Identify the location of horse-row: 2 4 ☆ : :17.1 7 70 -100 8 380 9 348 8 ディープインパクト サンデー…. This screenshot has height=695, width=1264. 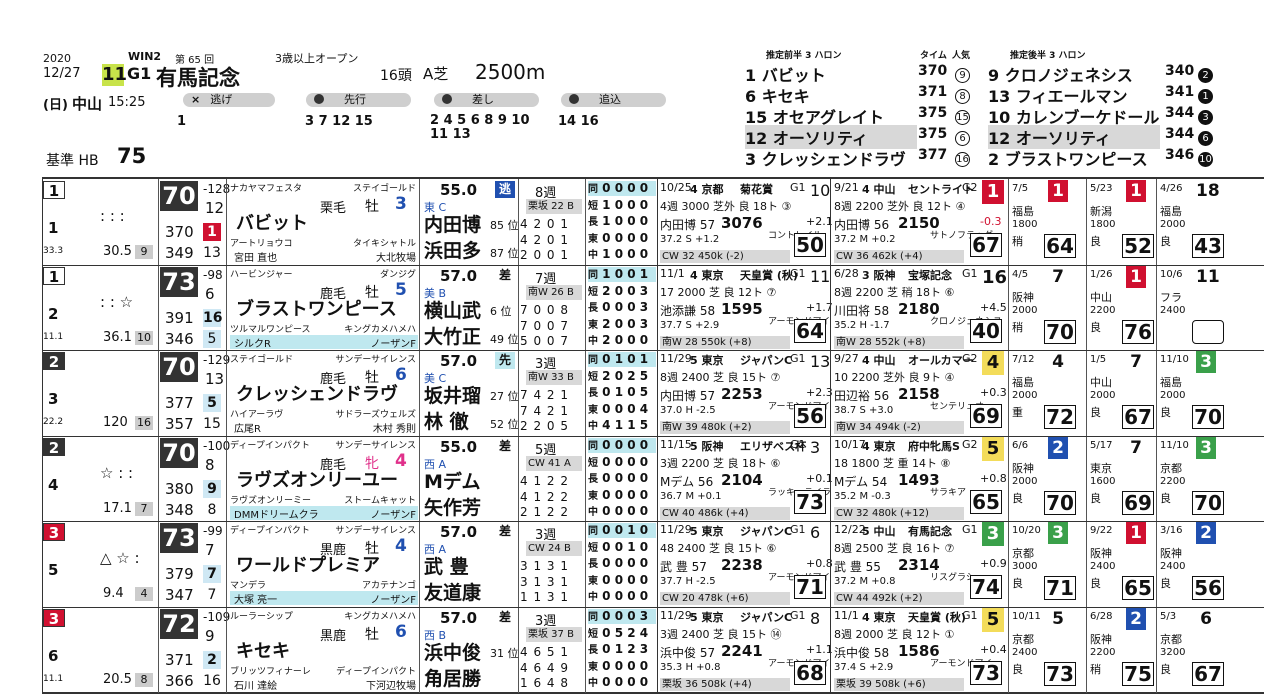
(632, 479).